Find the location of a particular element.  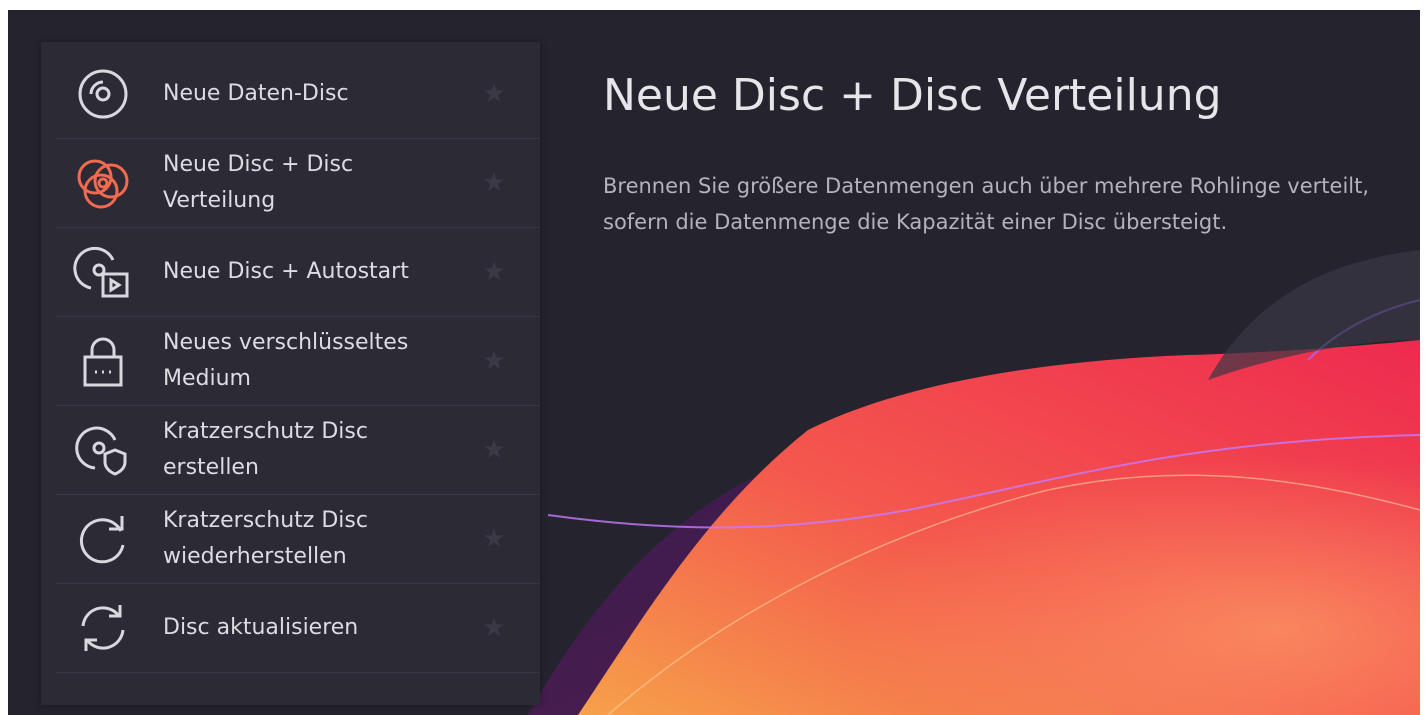

list-item-label: Neue Daten-Disc is located at coordinates (256, 93).